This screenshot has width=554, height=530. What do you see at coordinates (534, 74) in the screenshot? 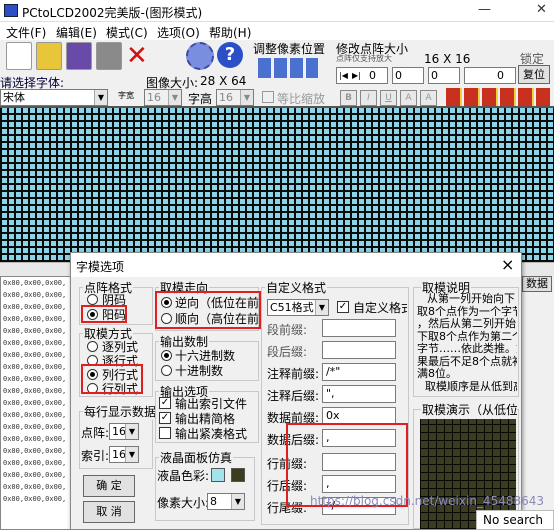
I see `reset-button: 复位` at bounding box center [534, 74].